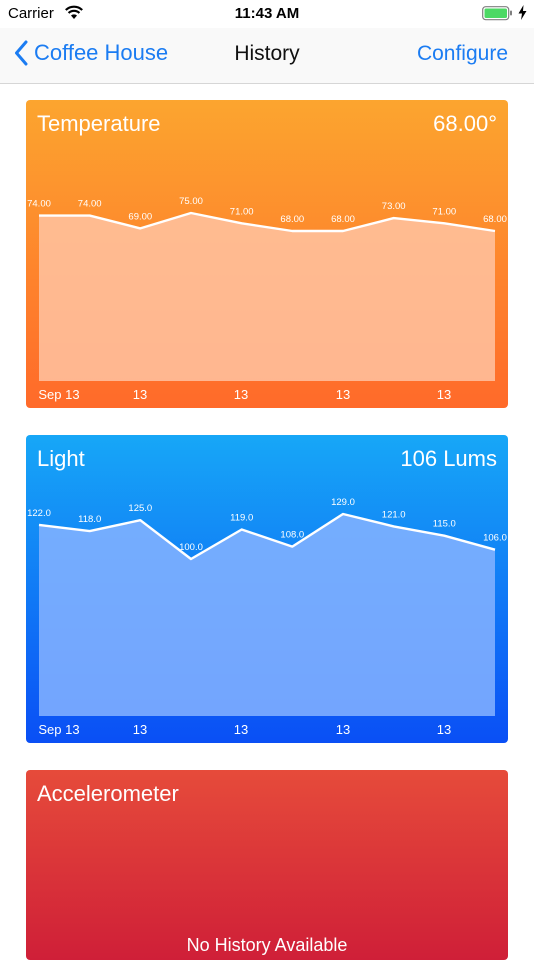  What do you see at coordinates (191, 547) in the screenshot?
I see `data-label: 100.0` at bounding box center [191, 547].